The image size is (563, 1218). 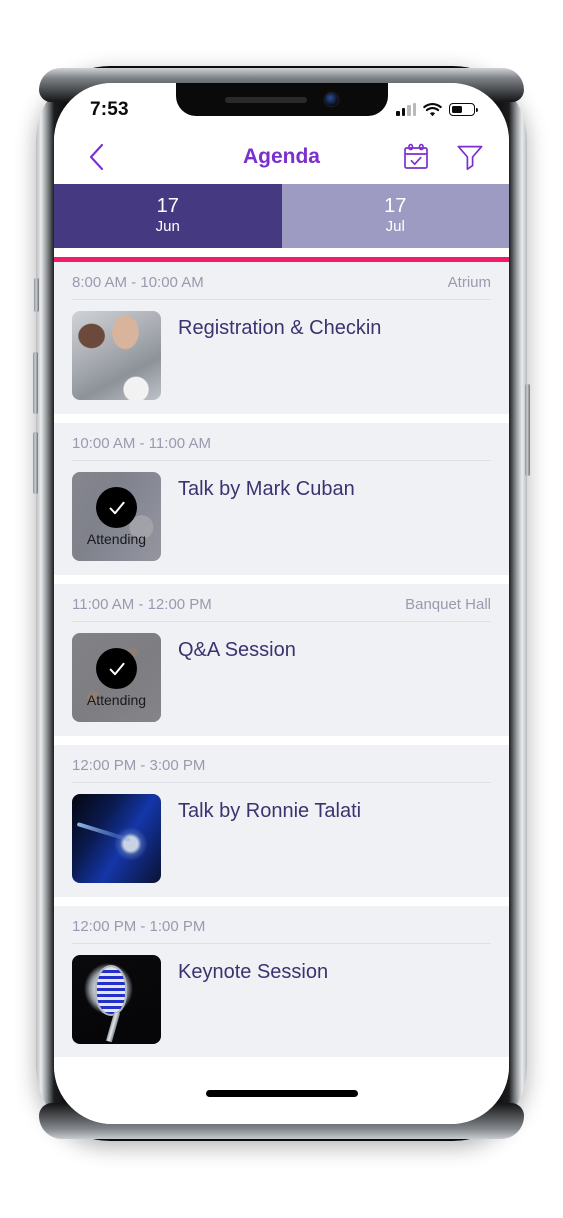 What do you see at coordinates (281, 350) in the screenshot?
I see `agenda-item-body: Registration & Checkin` at bounding box center [281, 350].